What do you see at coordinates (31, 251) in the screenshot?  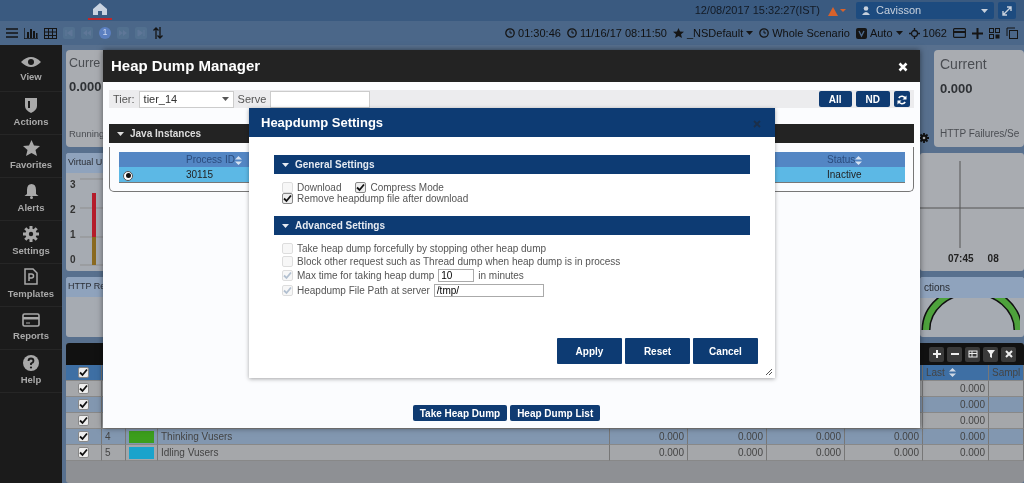 I see `sidebar-item: Settings` at bounding box center [31, 251].